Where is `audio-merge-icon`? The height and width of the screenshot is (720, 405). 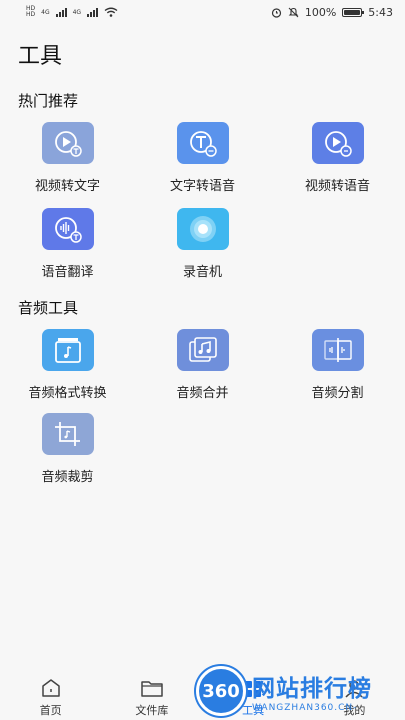 audio-merge-icon is located at coordinates (202, 350).